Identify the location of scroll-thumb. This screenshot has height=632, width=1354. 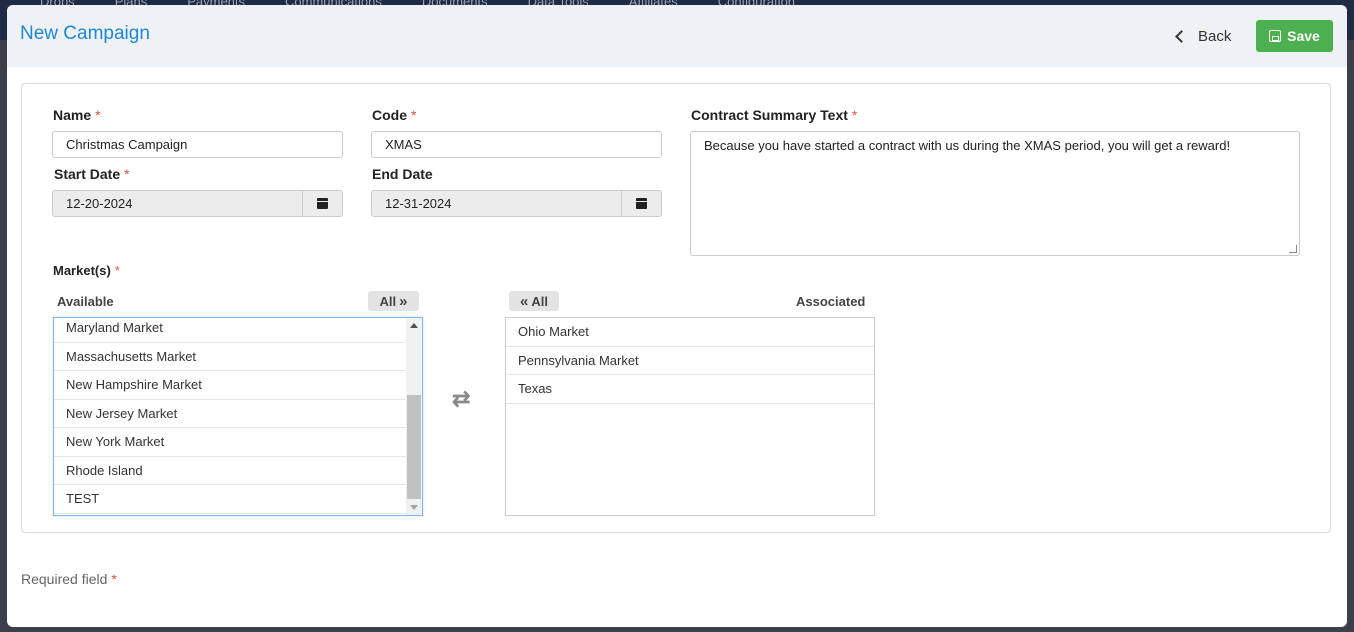
(414, 447).